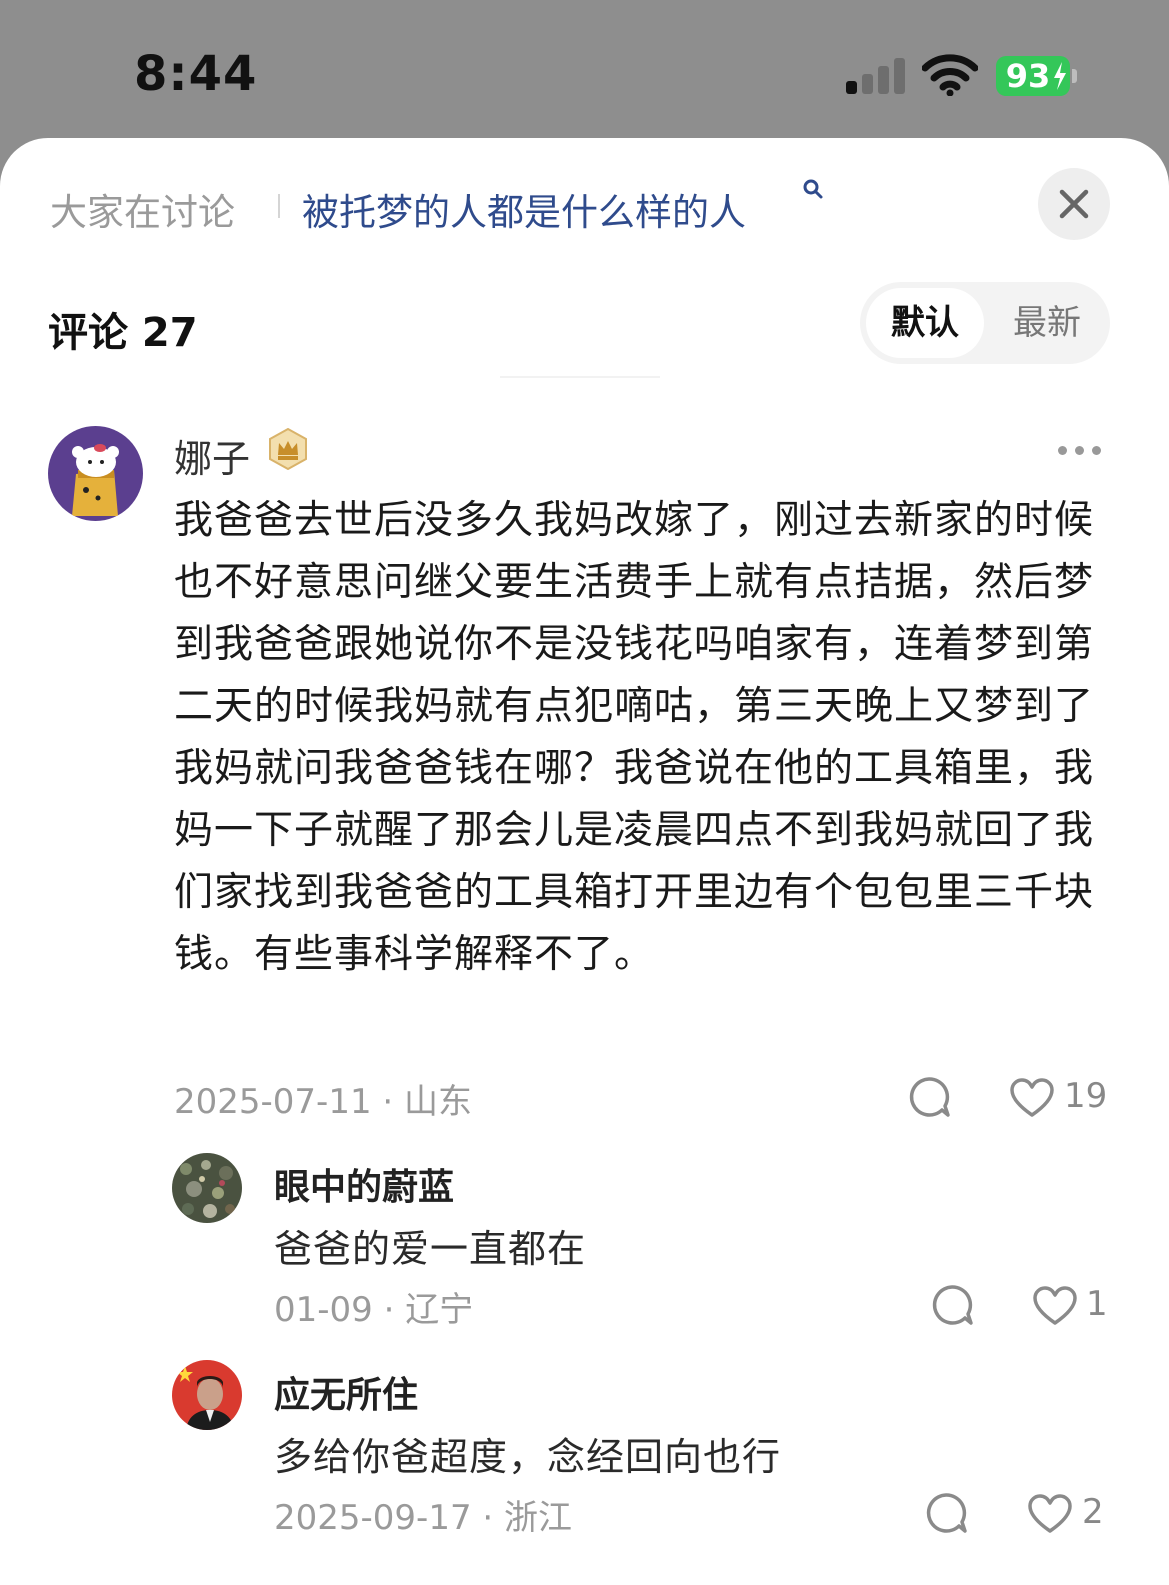 This screenshot has height=1585, width=1169. What do you see at coordinates (288, 449) in the screenshot?
I see `crown-icon` at bounding box center [288, 449].